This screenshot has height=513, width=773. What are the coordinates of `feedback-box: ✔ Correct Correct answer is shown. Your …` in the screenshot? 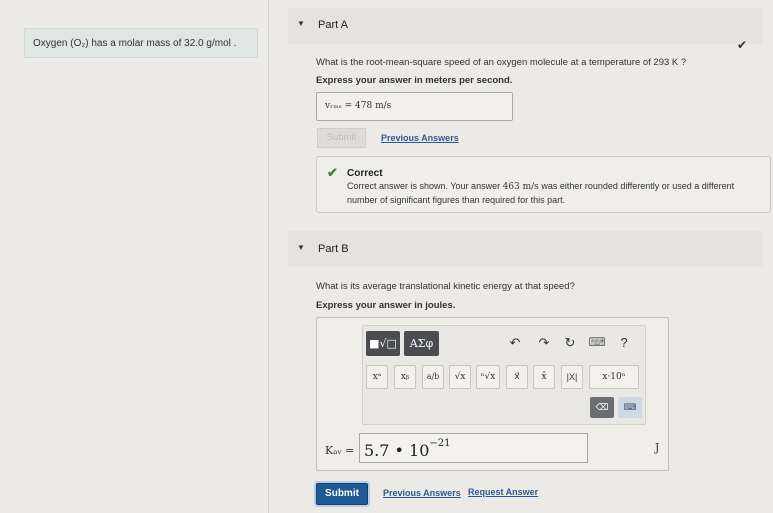 It's located at (543, 184).